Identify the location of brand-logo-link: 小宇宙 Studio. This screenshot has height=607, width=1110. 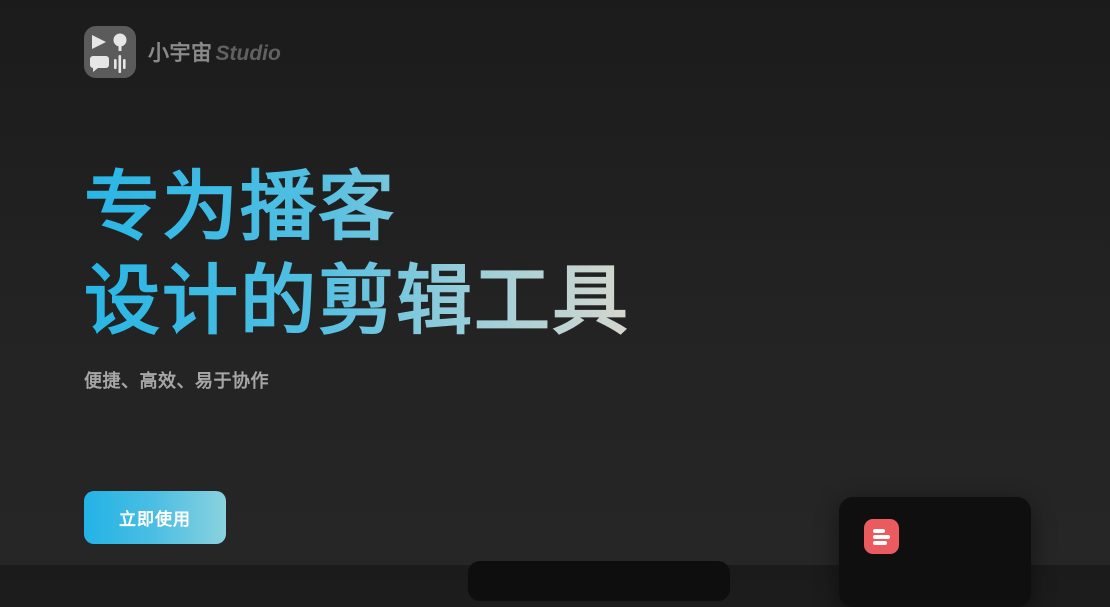
(182, 52).